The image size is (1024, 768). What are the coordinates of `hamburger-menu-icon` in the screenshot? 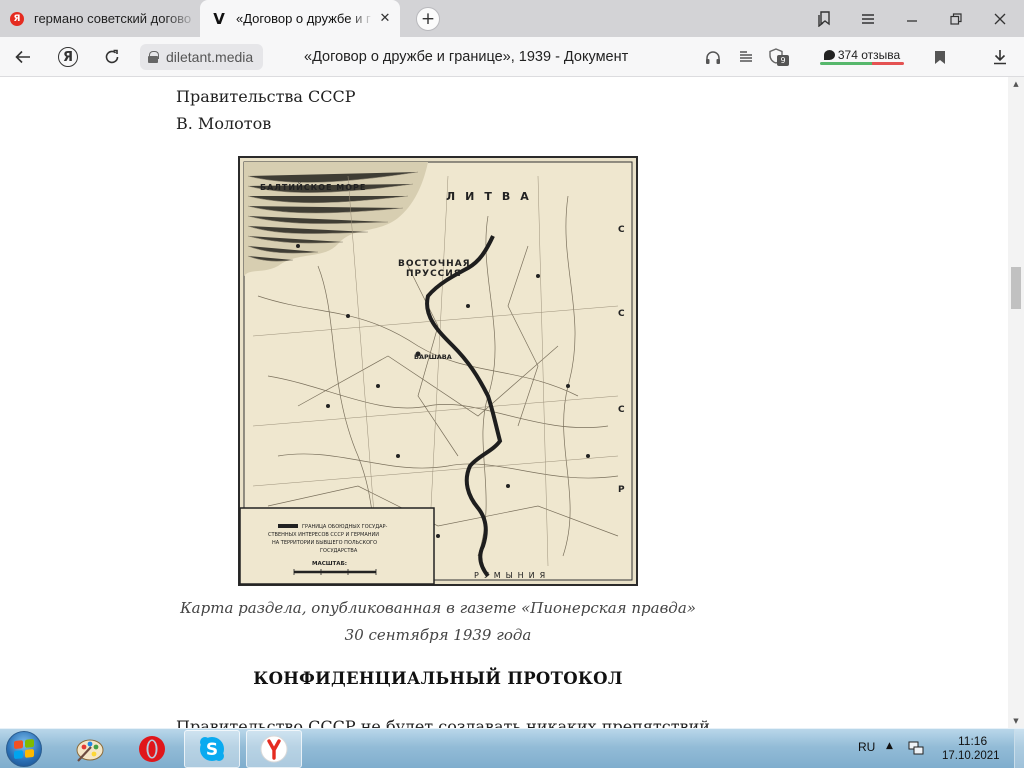 It's located at (868, 18).